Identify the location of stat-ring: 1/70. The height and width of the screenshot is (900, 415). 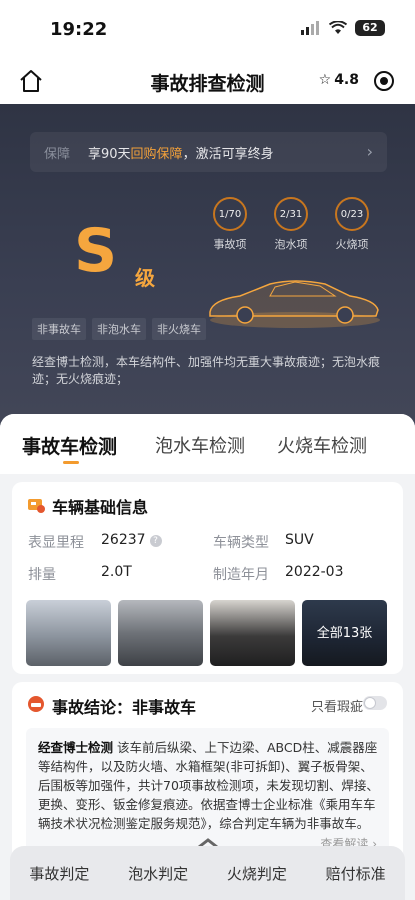
(230, 214).